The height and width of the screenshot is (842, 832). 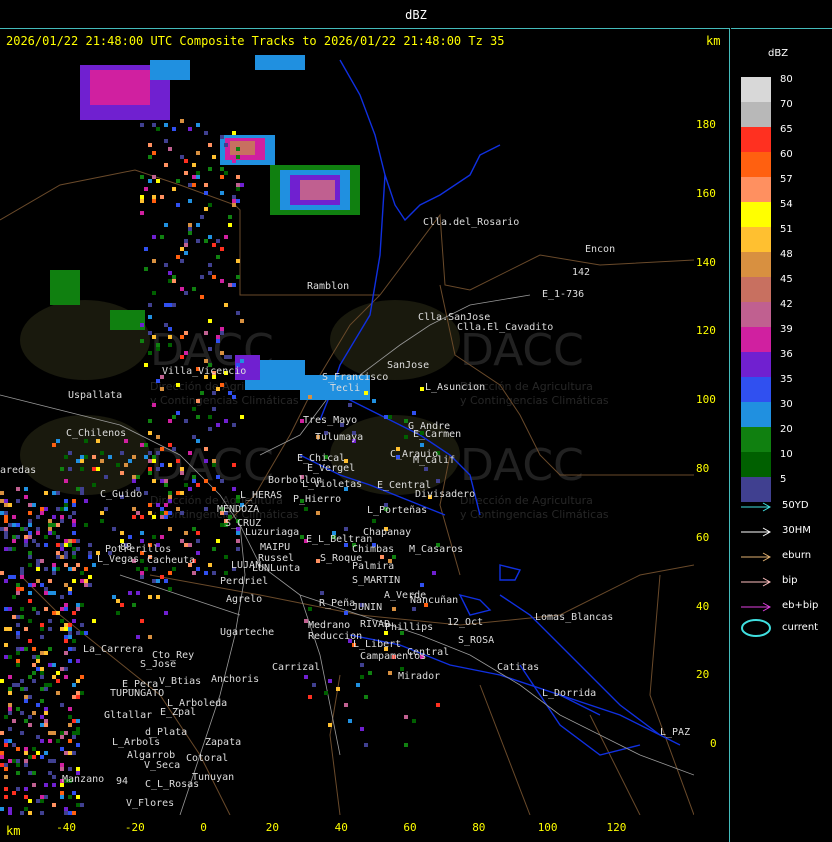 What do you see at coordinates (786, 304) in the screenshot?
I see `legend-label: 42` at bounding box center [786, 304].